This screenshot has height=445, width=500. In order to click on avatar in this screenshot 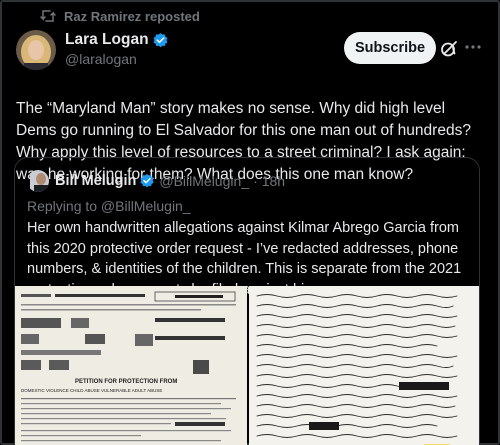, I will do `click(36, 50)`.